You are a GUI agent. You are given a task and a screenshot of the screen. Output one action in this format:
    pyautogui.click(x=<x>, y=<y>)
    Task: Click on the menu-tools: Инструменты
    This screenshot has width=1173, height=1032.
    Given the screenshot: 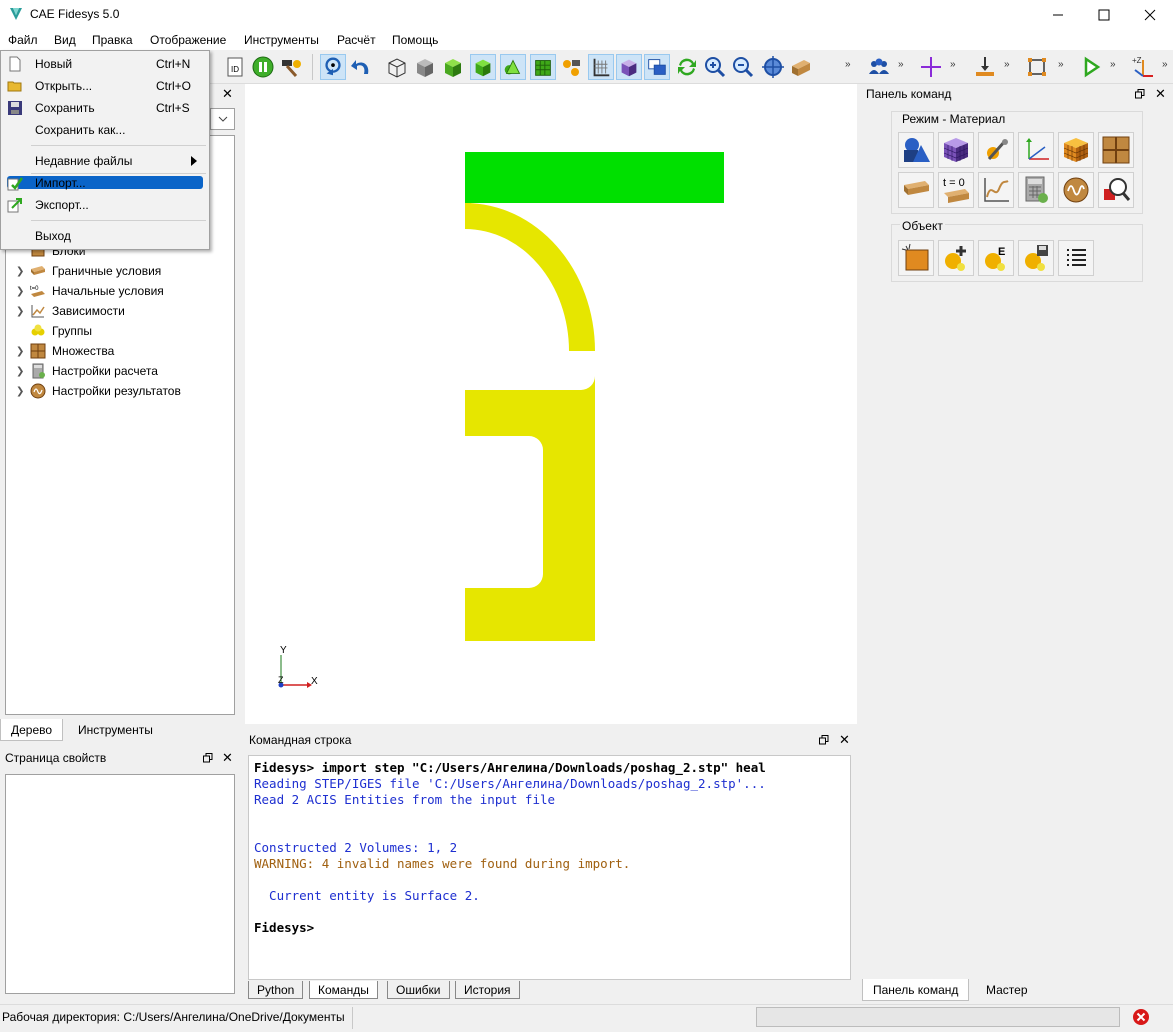 What is the action you would take?
    pyautogui.click(x=281, y=40)
    